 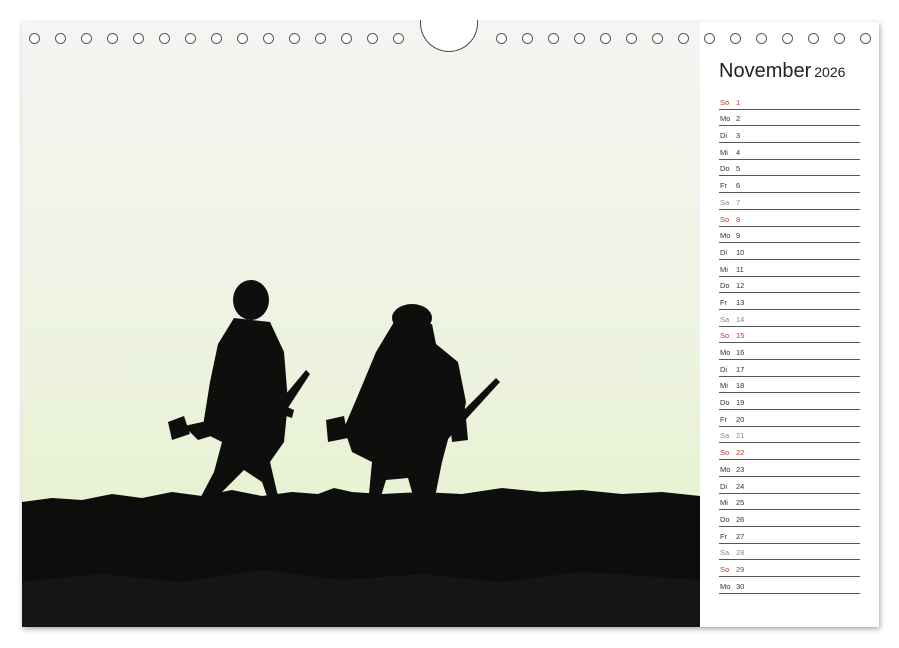 I want to click on day-number: 26, so click(x=740, y=519).